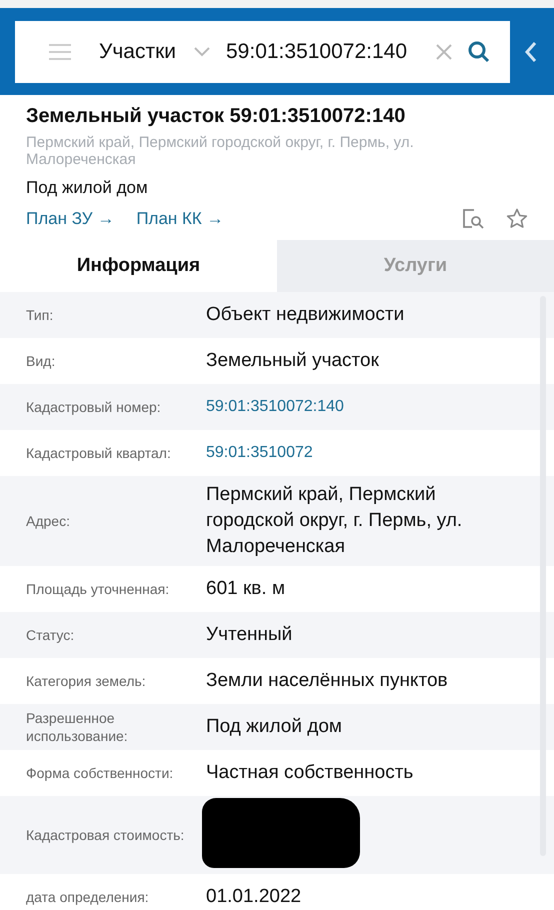 The image size is (554, 910). What do you see at coordinates (331, 52) in the screenshot?
I see `query-input: 59:01:3510072:140` at bounding box center [331, 52].